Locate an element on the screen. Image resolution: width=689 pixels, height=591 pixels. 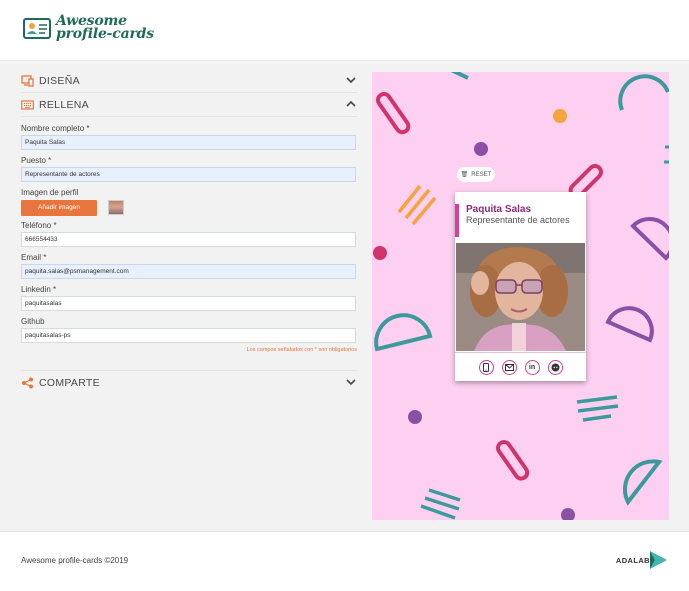
section-design-title: DISEÑA is located at coordinates (59, 80).